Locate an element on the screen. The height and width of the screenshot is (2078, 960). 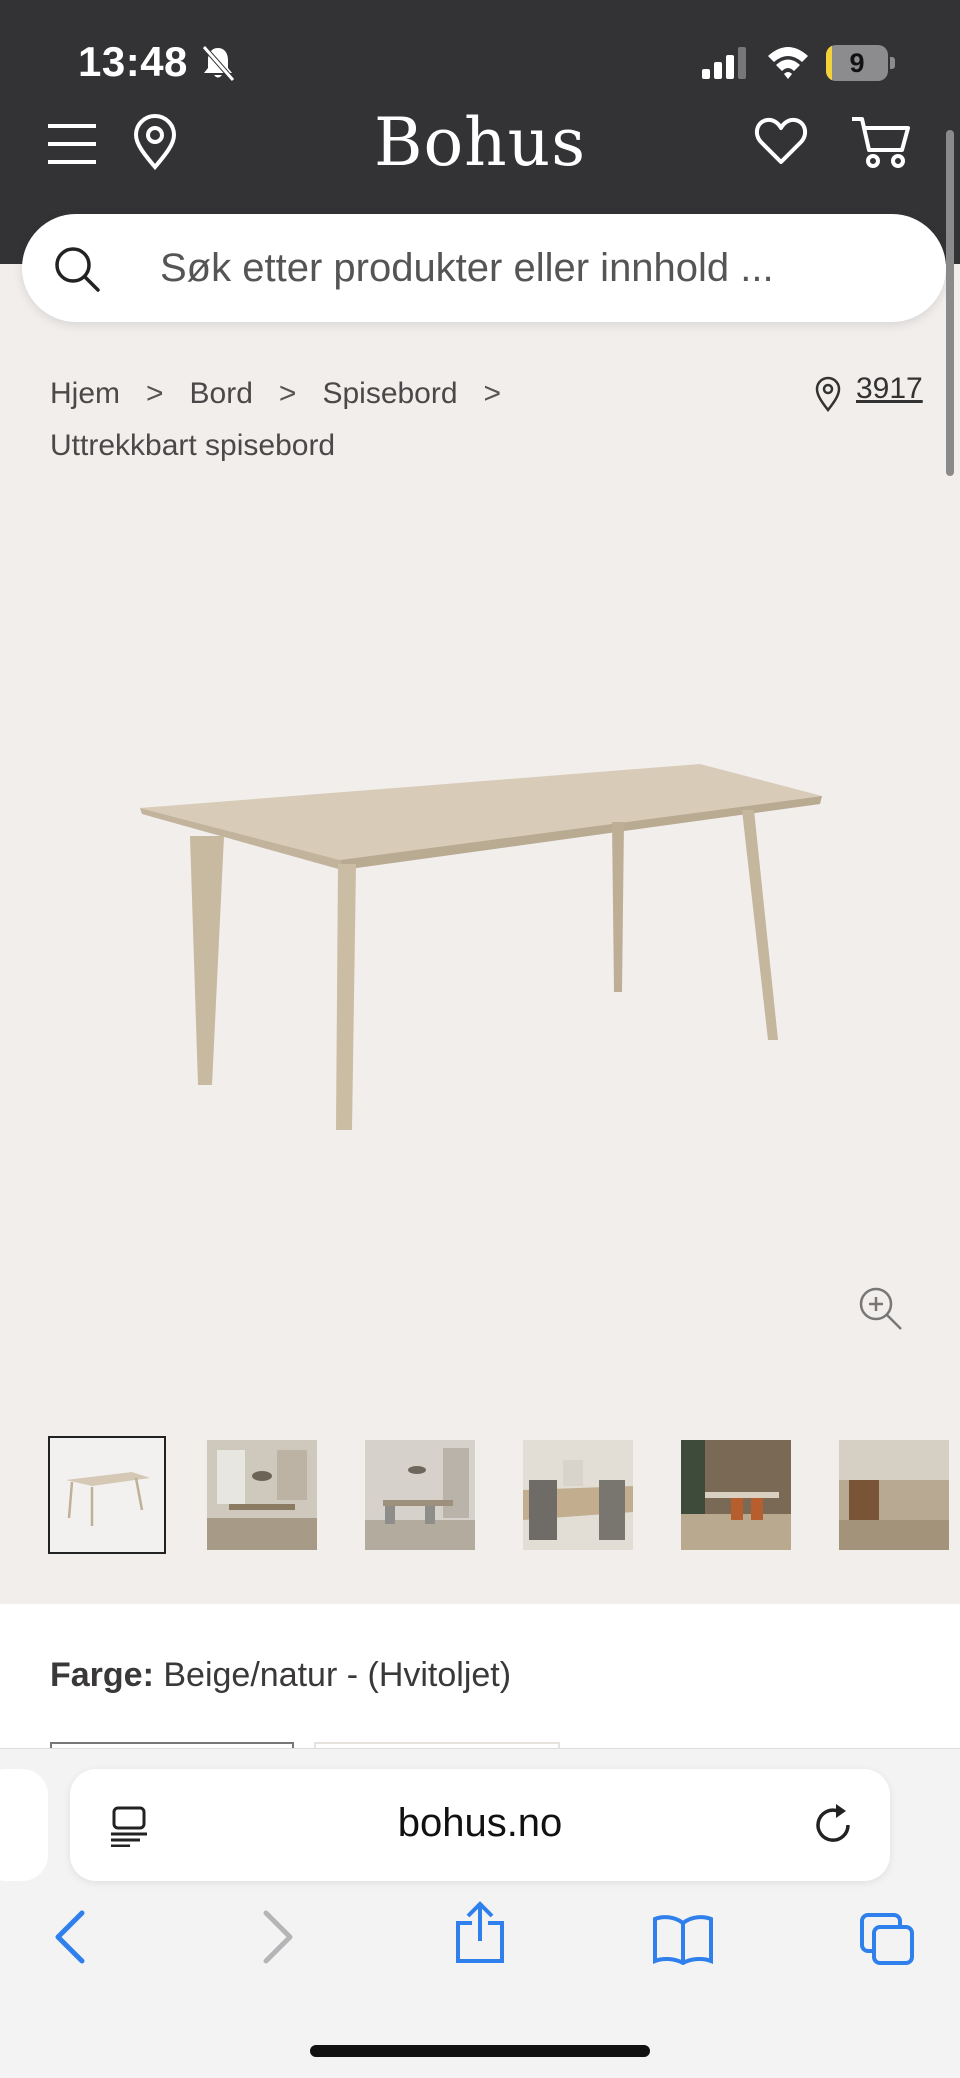
wifi-icon is located at coordinates (788, 63).